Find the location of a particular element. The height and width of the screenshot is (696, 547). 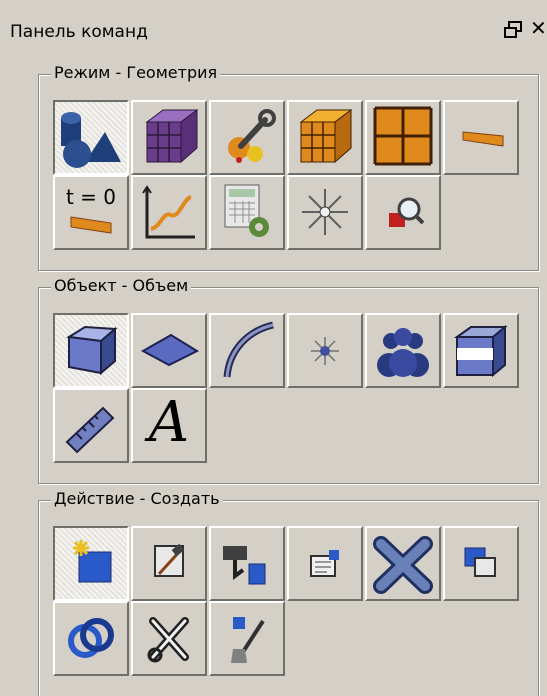

face-diamond-icon is located at coordinates (170, 350).